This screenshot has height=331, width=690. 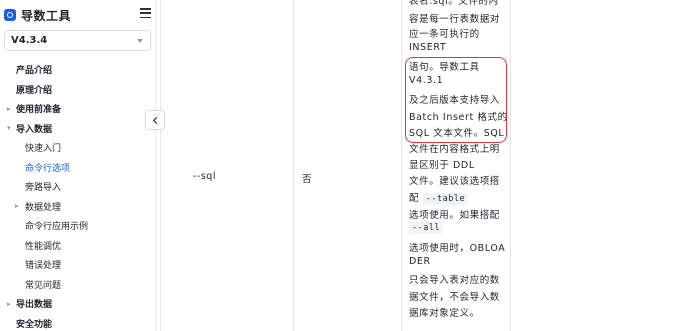 What do you see at coordinates (77, 187) in the screenshot?
I see `sidebar-item: 旁路导入` at bounding box center [77, 187].